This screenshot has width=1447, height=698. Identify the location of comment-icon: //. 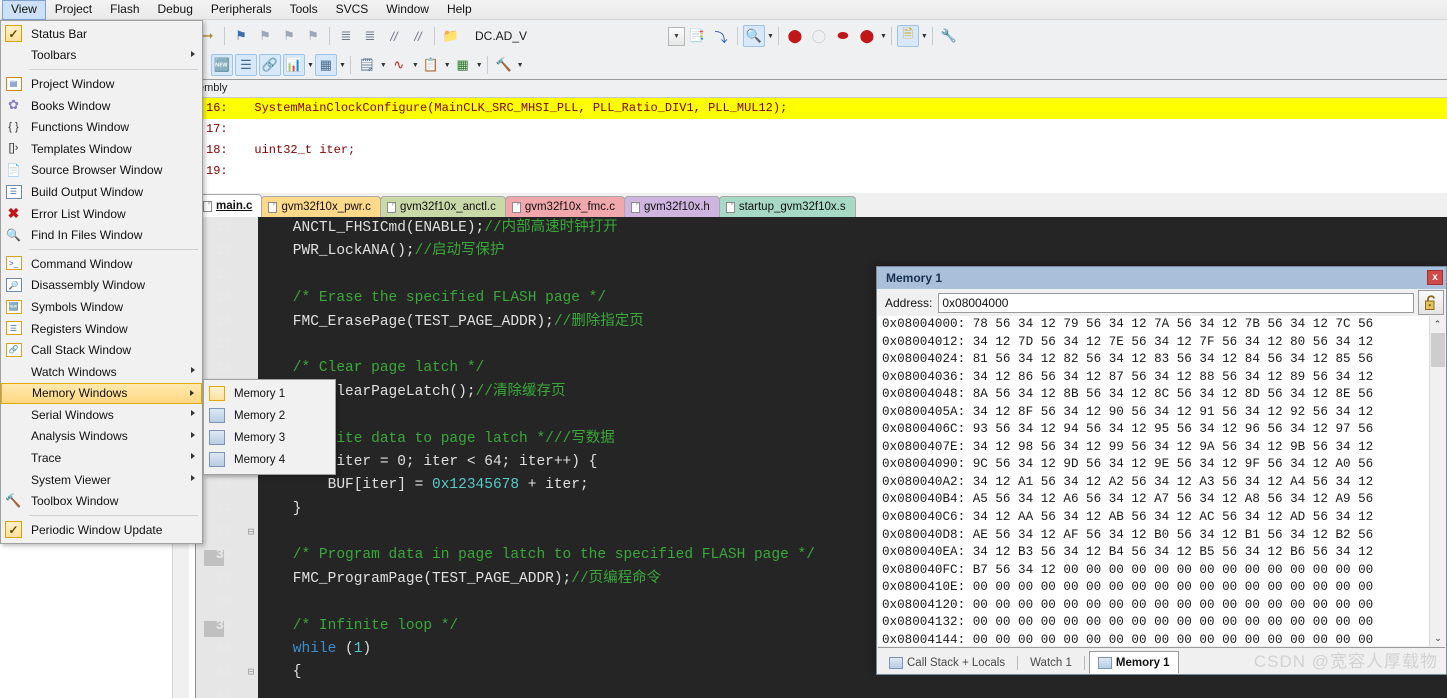
(394, 36).